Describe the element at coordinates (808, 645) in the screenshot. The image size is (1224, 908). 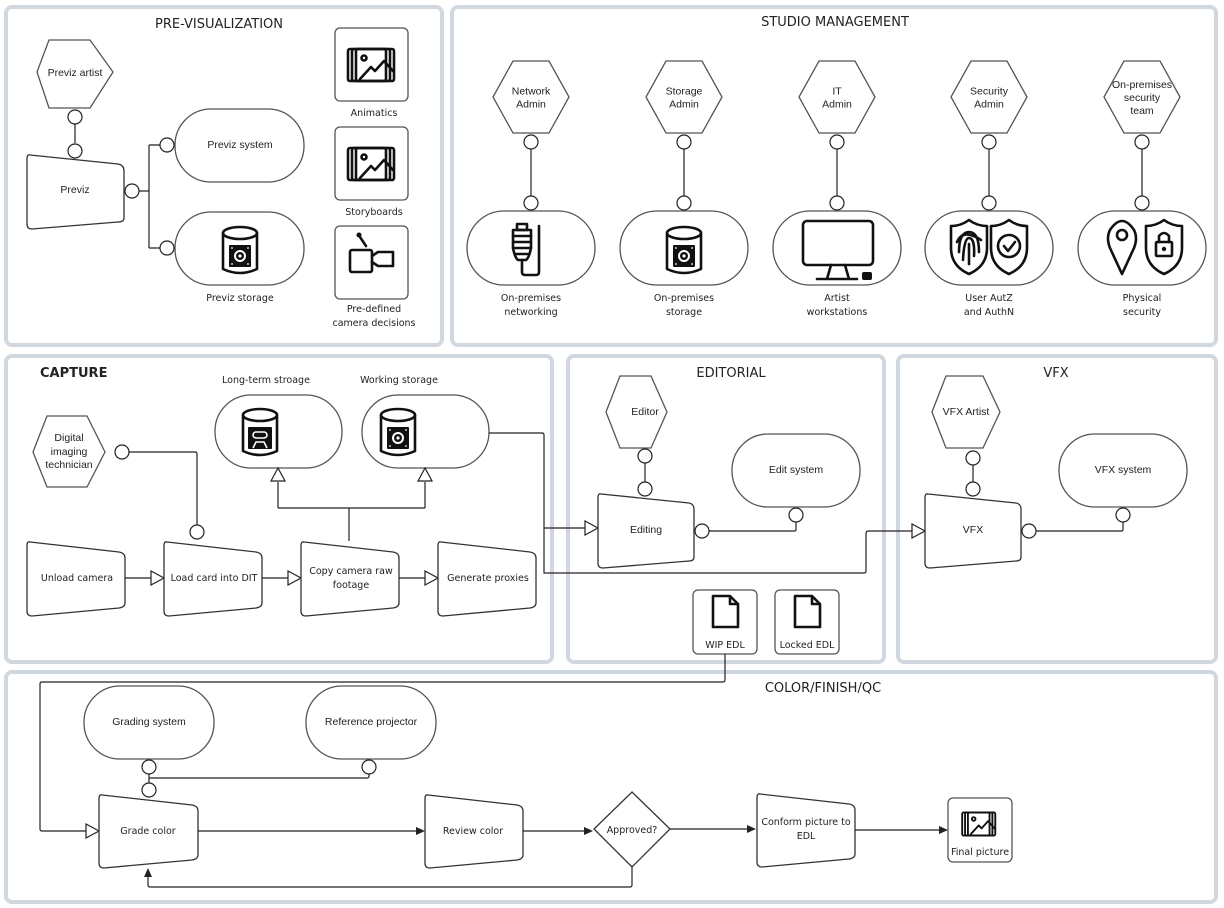
I see `document-label: Locked EDL` at that location.